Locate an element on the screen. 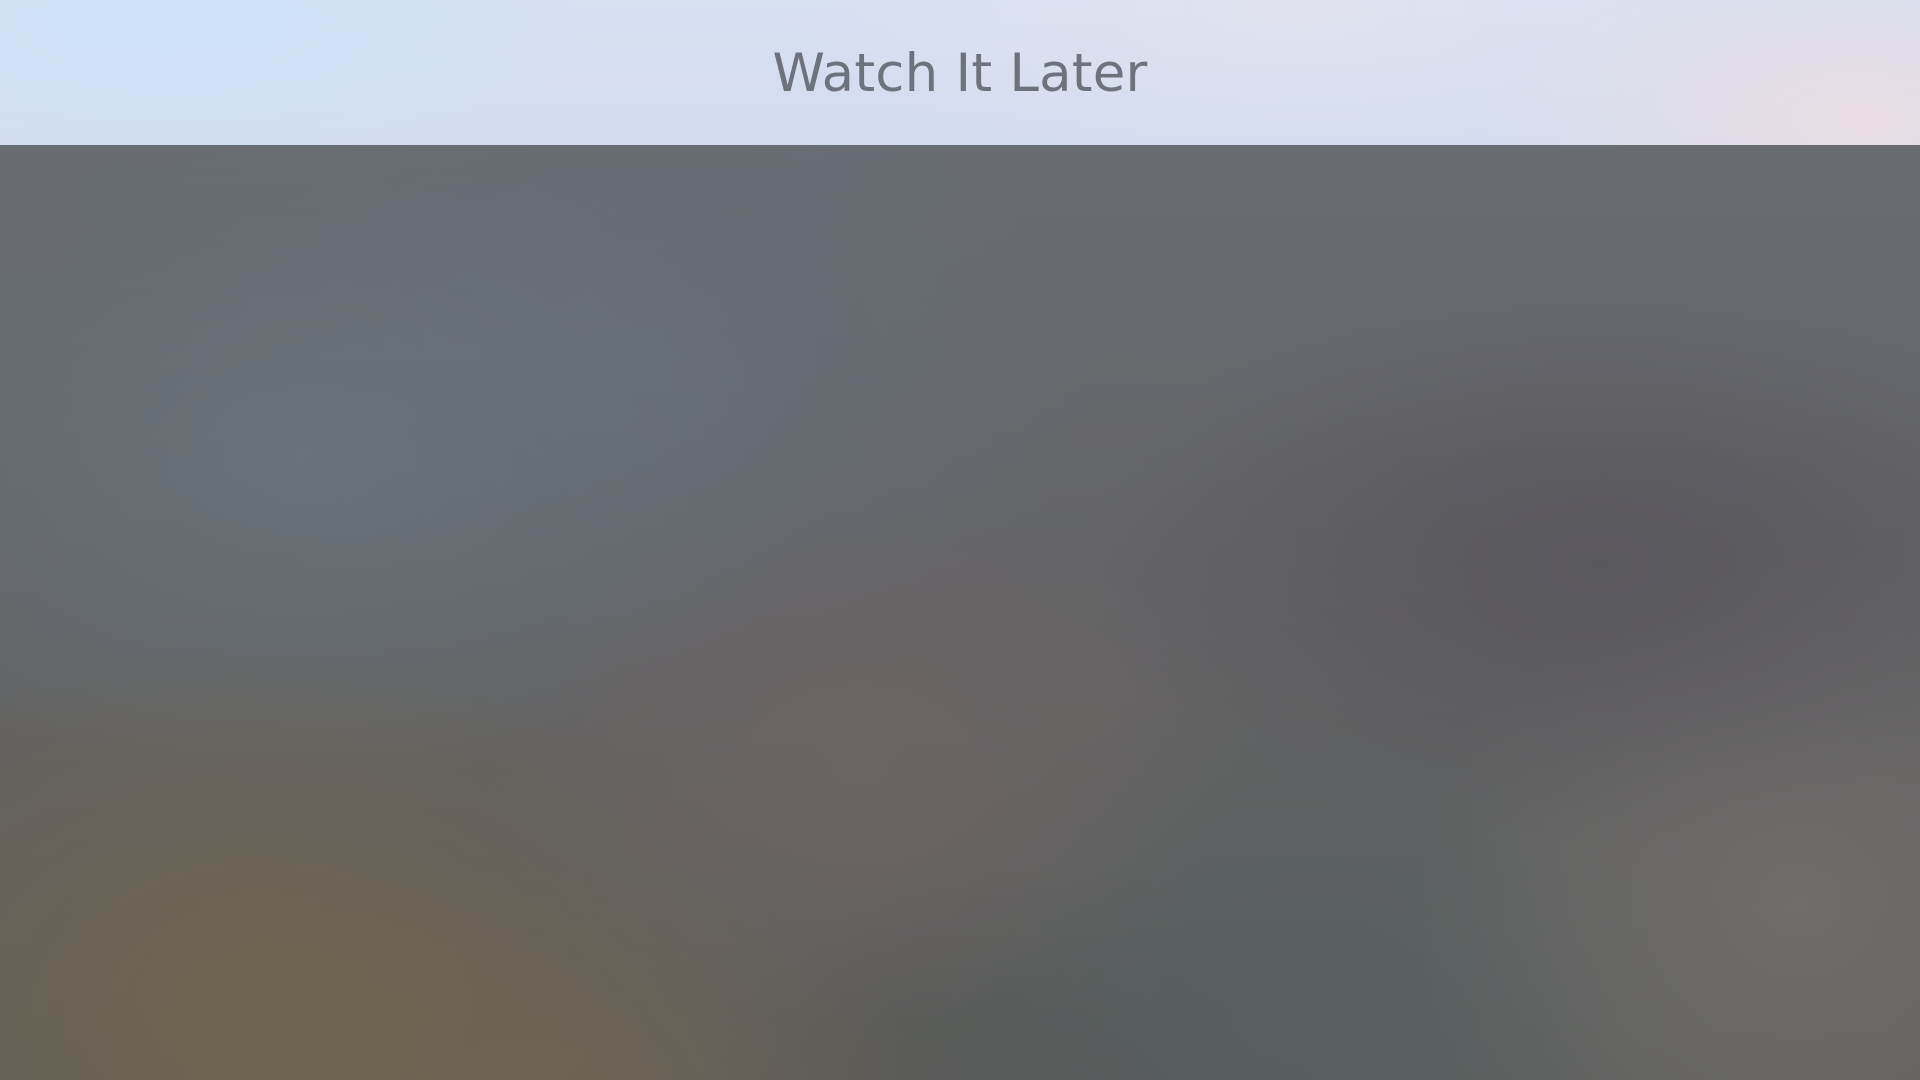 The image size is (1920, 1080). page-title: Watch It Later is located at coordinates (960, 73).